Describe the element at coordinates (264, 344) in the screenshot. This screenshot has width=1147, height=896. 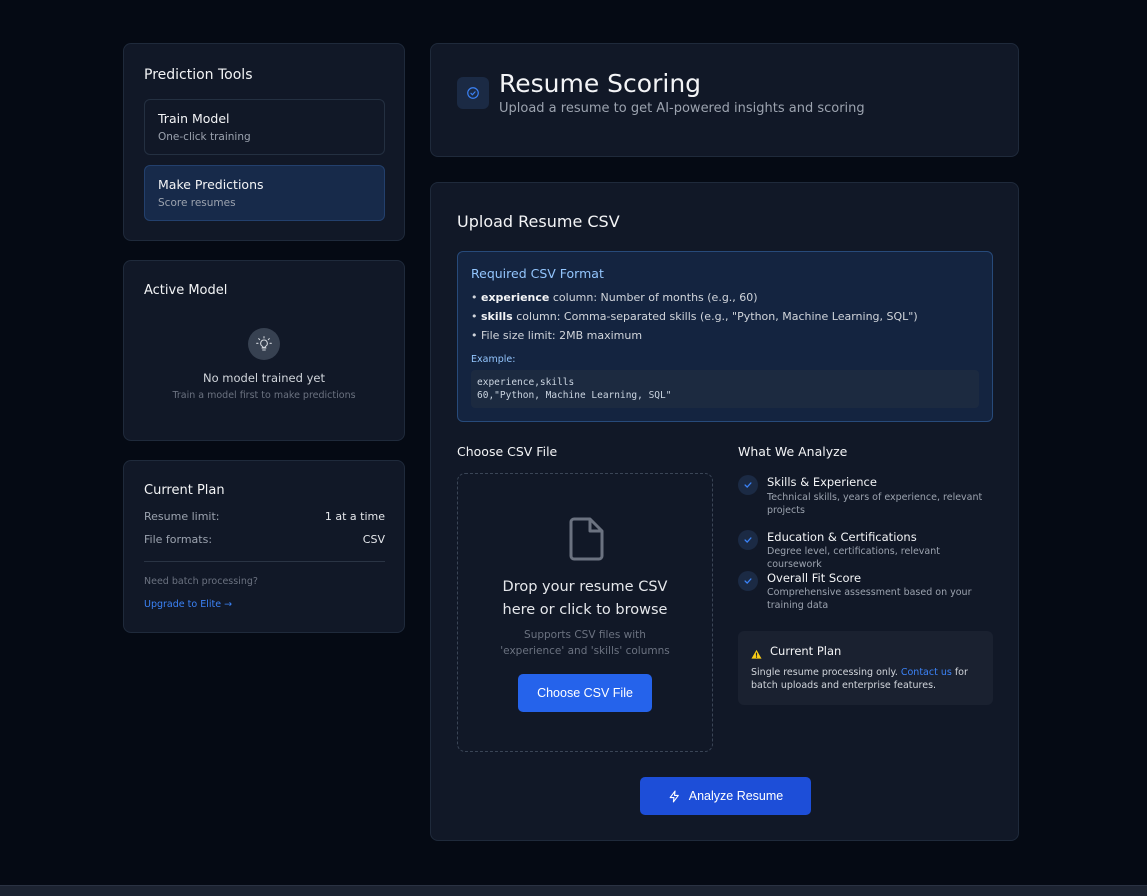
I see `lightbulb-icon` at that location.